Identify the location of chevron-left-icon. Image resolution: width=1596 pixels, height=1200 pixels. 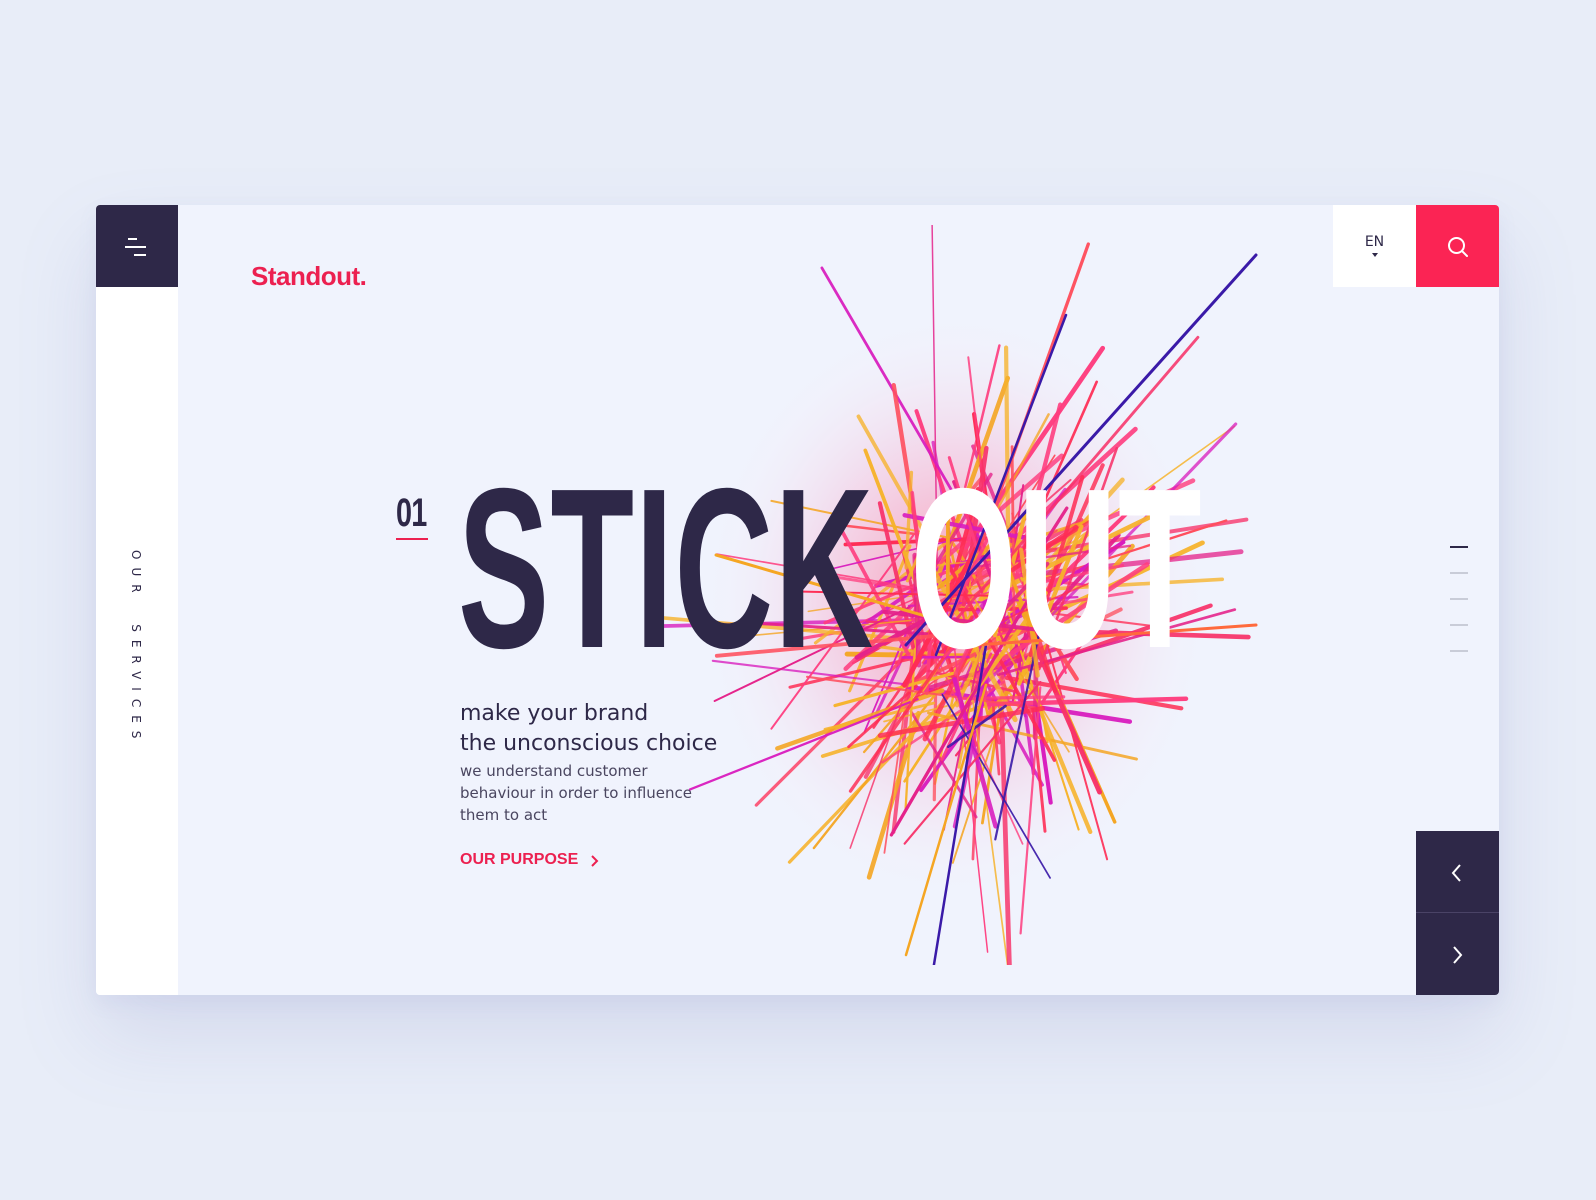
(1456, 873).